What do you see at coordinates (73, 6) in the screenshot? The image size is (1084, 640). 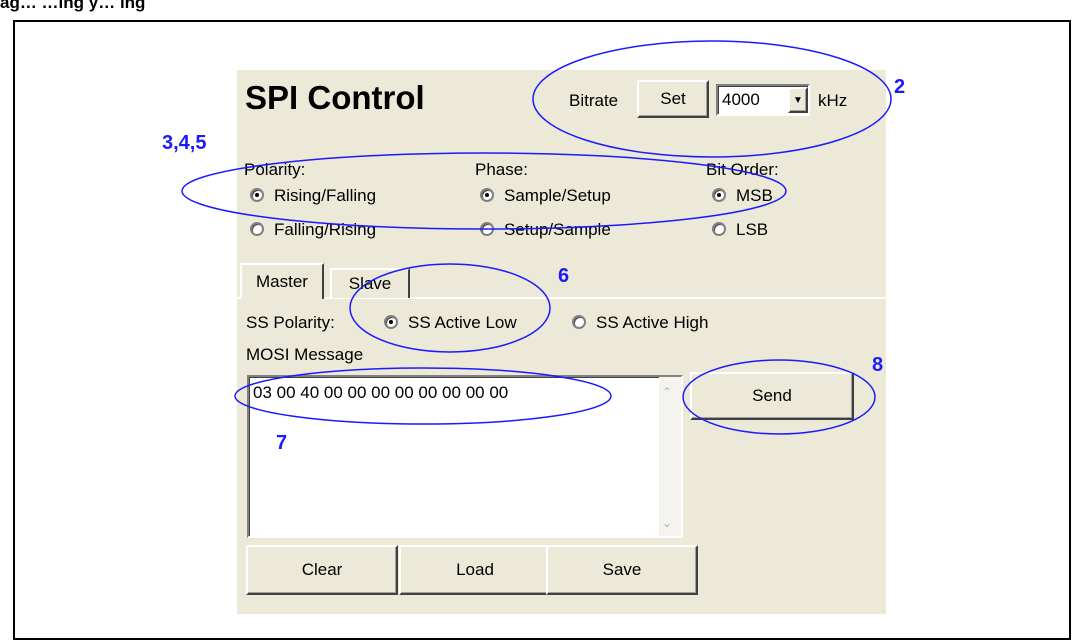 I see `figure-caption: ag… …ing y… ing` at bounding box center [73, 6].